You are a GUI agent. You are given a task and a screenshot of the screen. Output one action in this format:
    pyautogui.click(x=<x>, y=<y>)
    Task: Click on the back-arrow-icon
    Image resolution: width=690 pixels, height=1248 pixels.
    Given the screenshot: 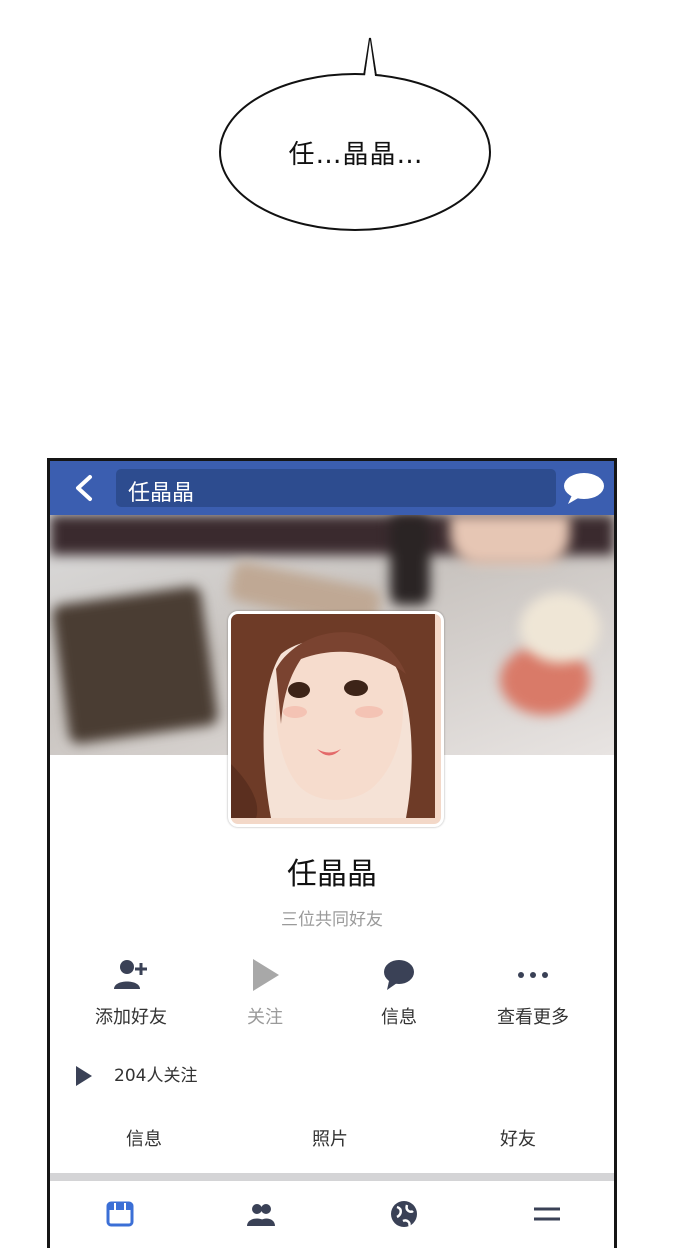 What is the action you would take?
    pyautogui.click(x=85, y=488)
    